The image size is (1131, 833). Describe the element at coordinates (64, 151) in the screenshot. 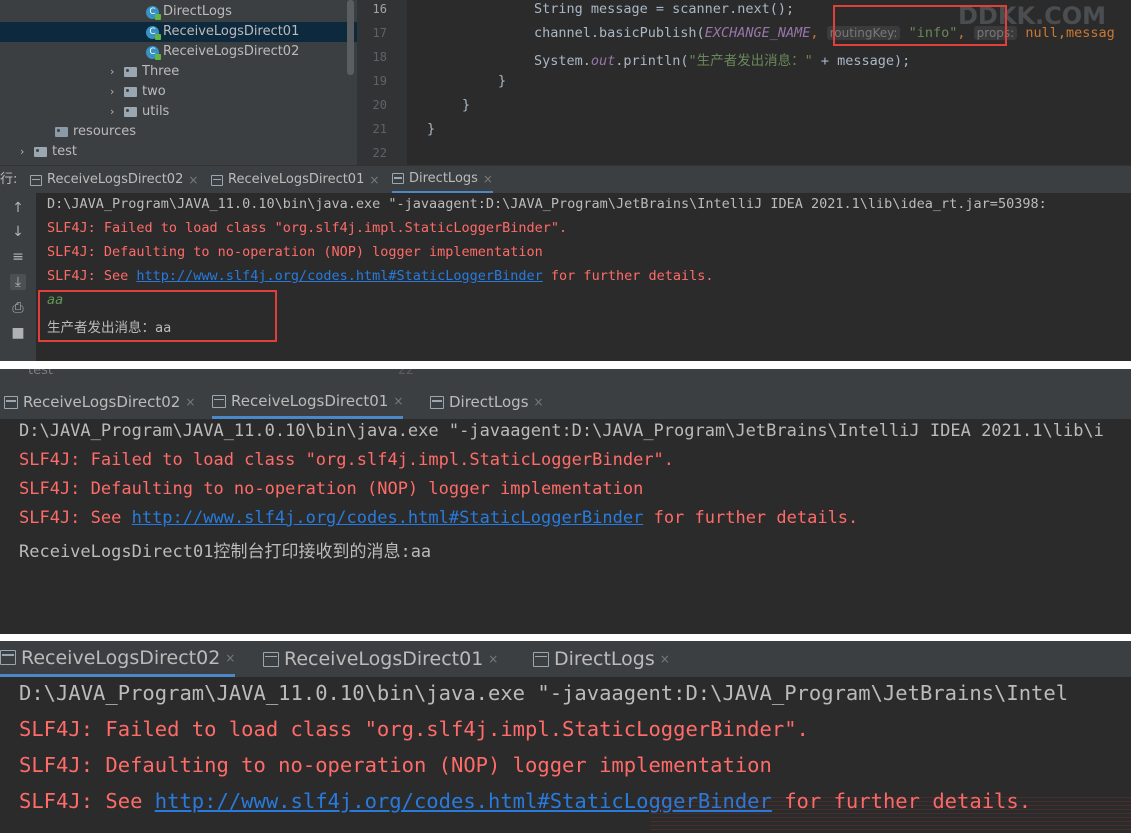

I see `tree-item-label: test` at that location.